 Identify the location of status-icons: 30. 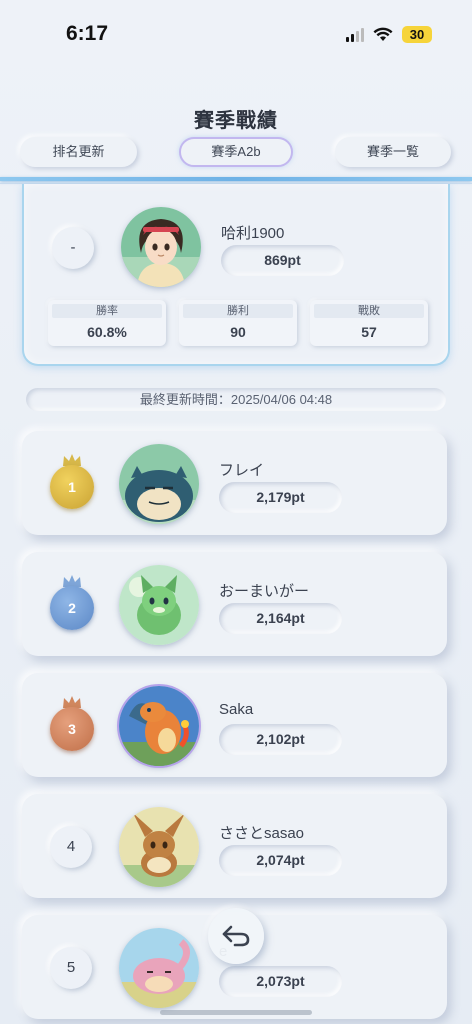
(389, 34).